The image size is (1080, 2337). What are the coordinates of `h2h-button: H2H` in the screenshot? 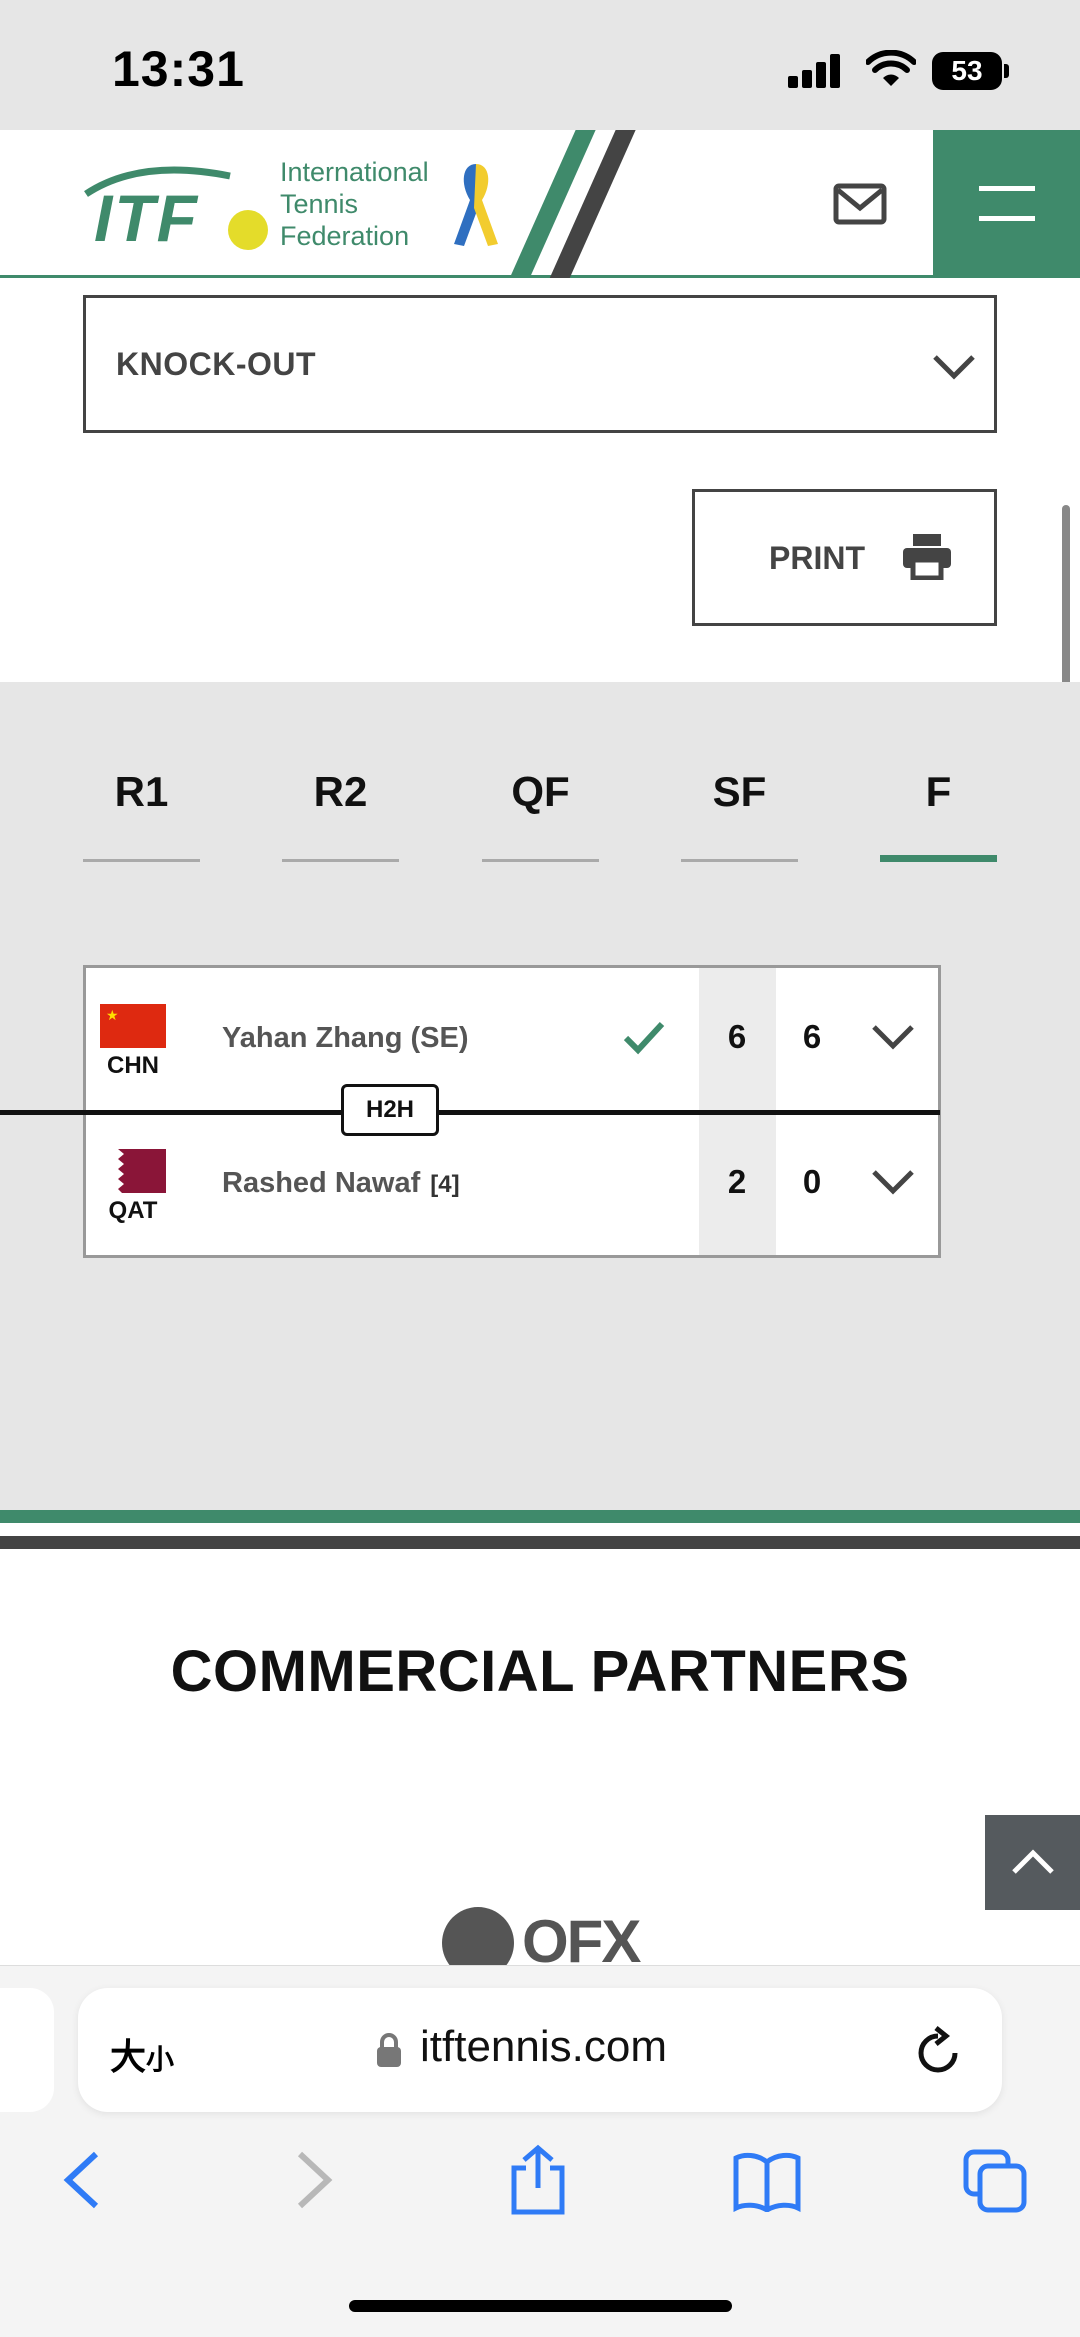 It's located at (390, 1110).